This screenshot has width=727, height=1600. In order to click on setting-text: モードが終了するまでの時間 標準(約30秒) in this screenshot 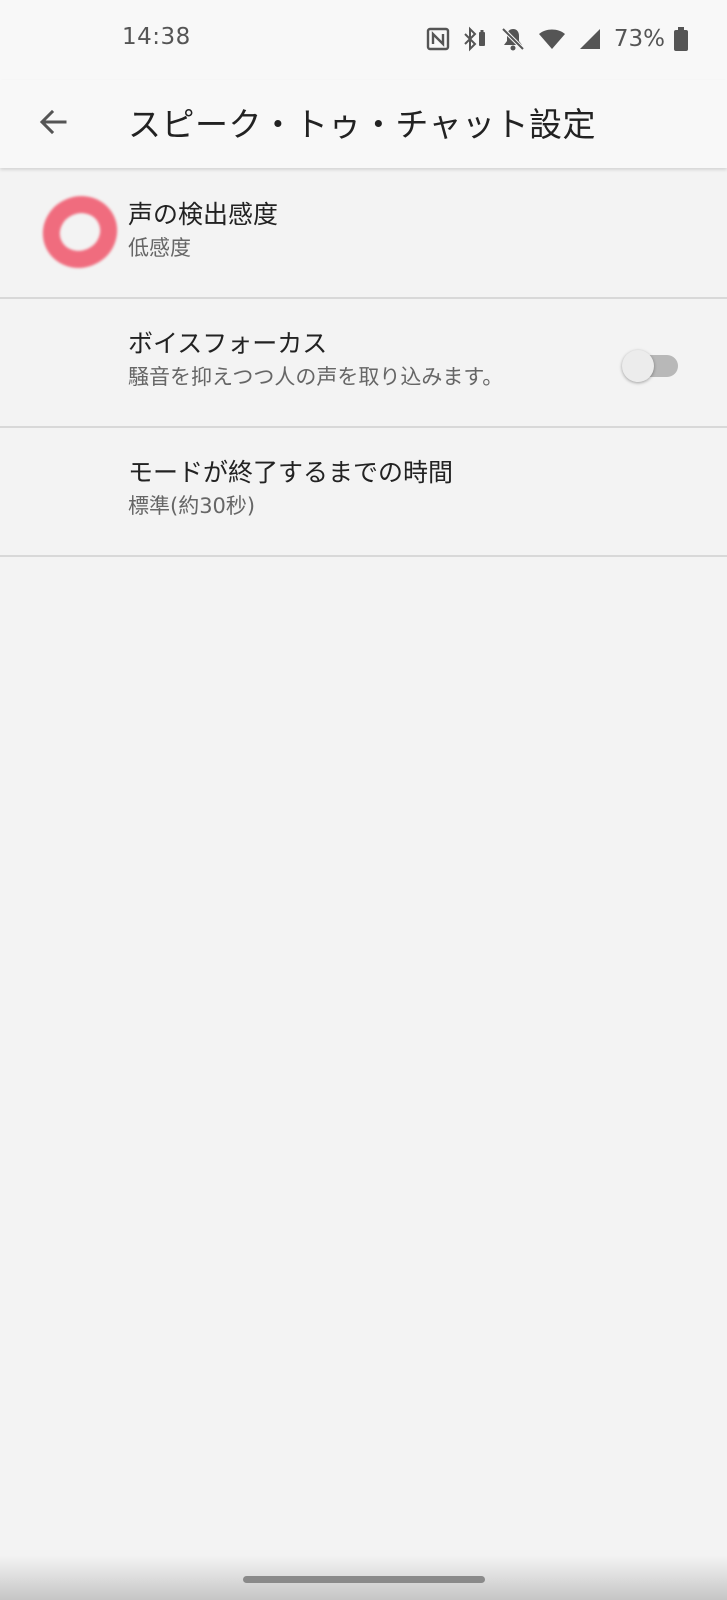, I will do `click(290, 489)`.